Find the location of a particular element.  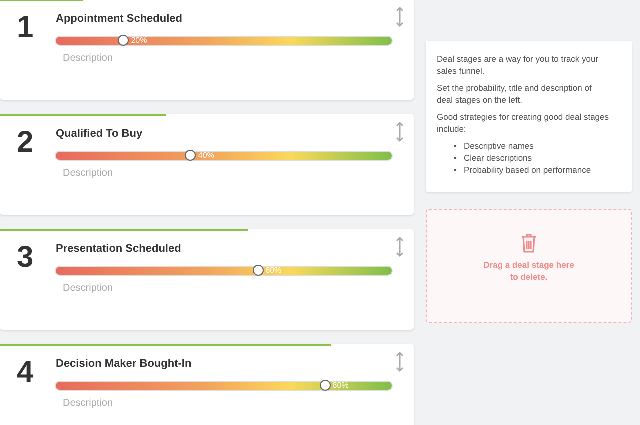

probability-reading: 80% is located at coordinates (340, 386).